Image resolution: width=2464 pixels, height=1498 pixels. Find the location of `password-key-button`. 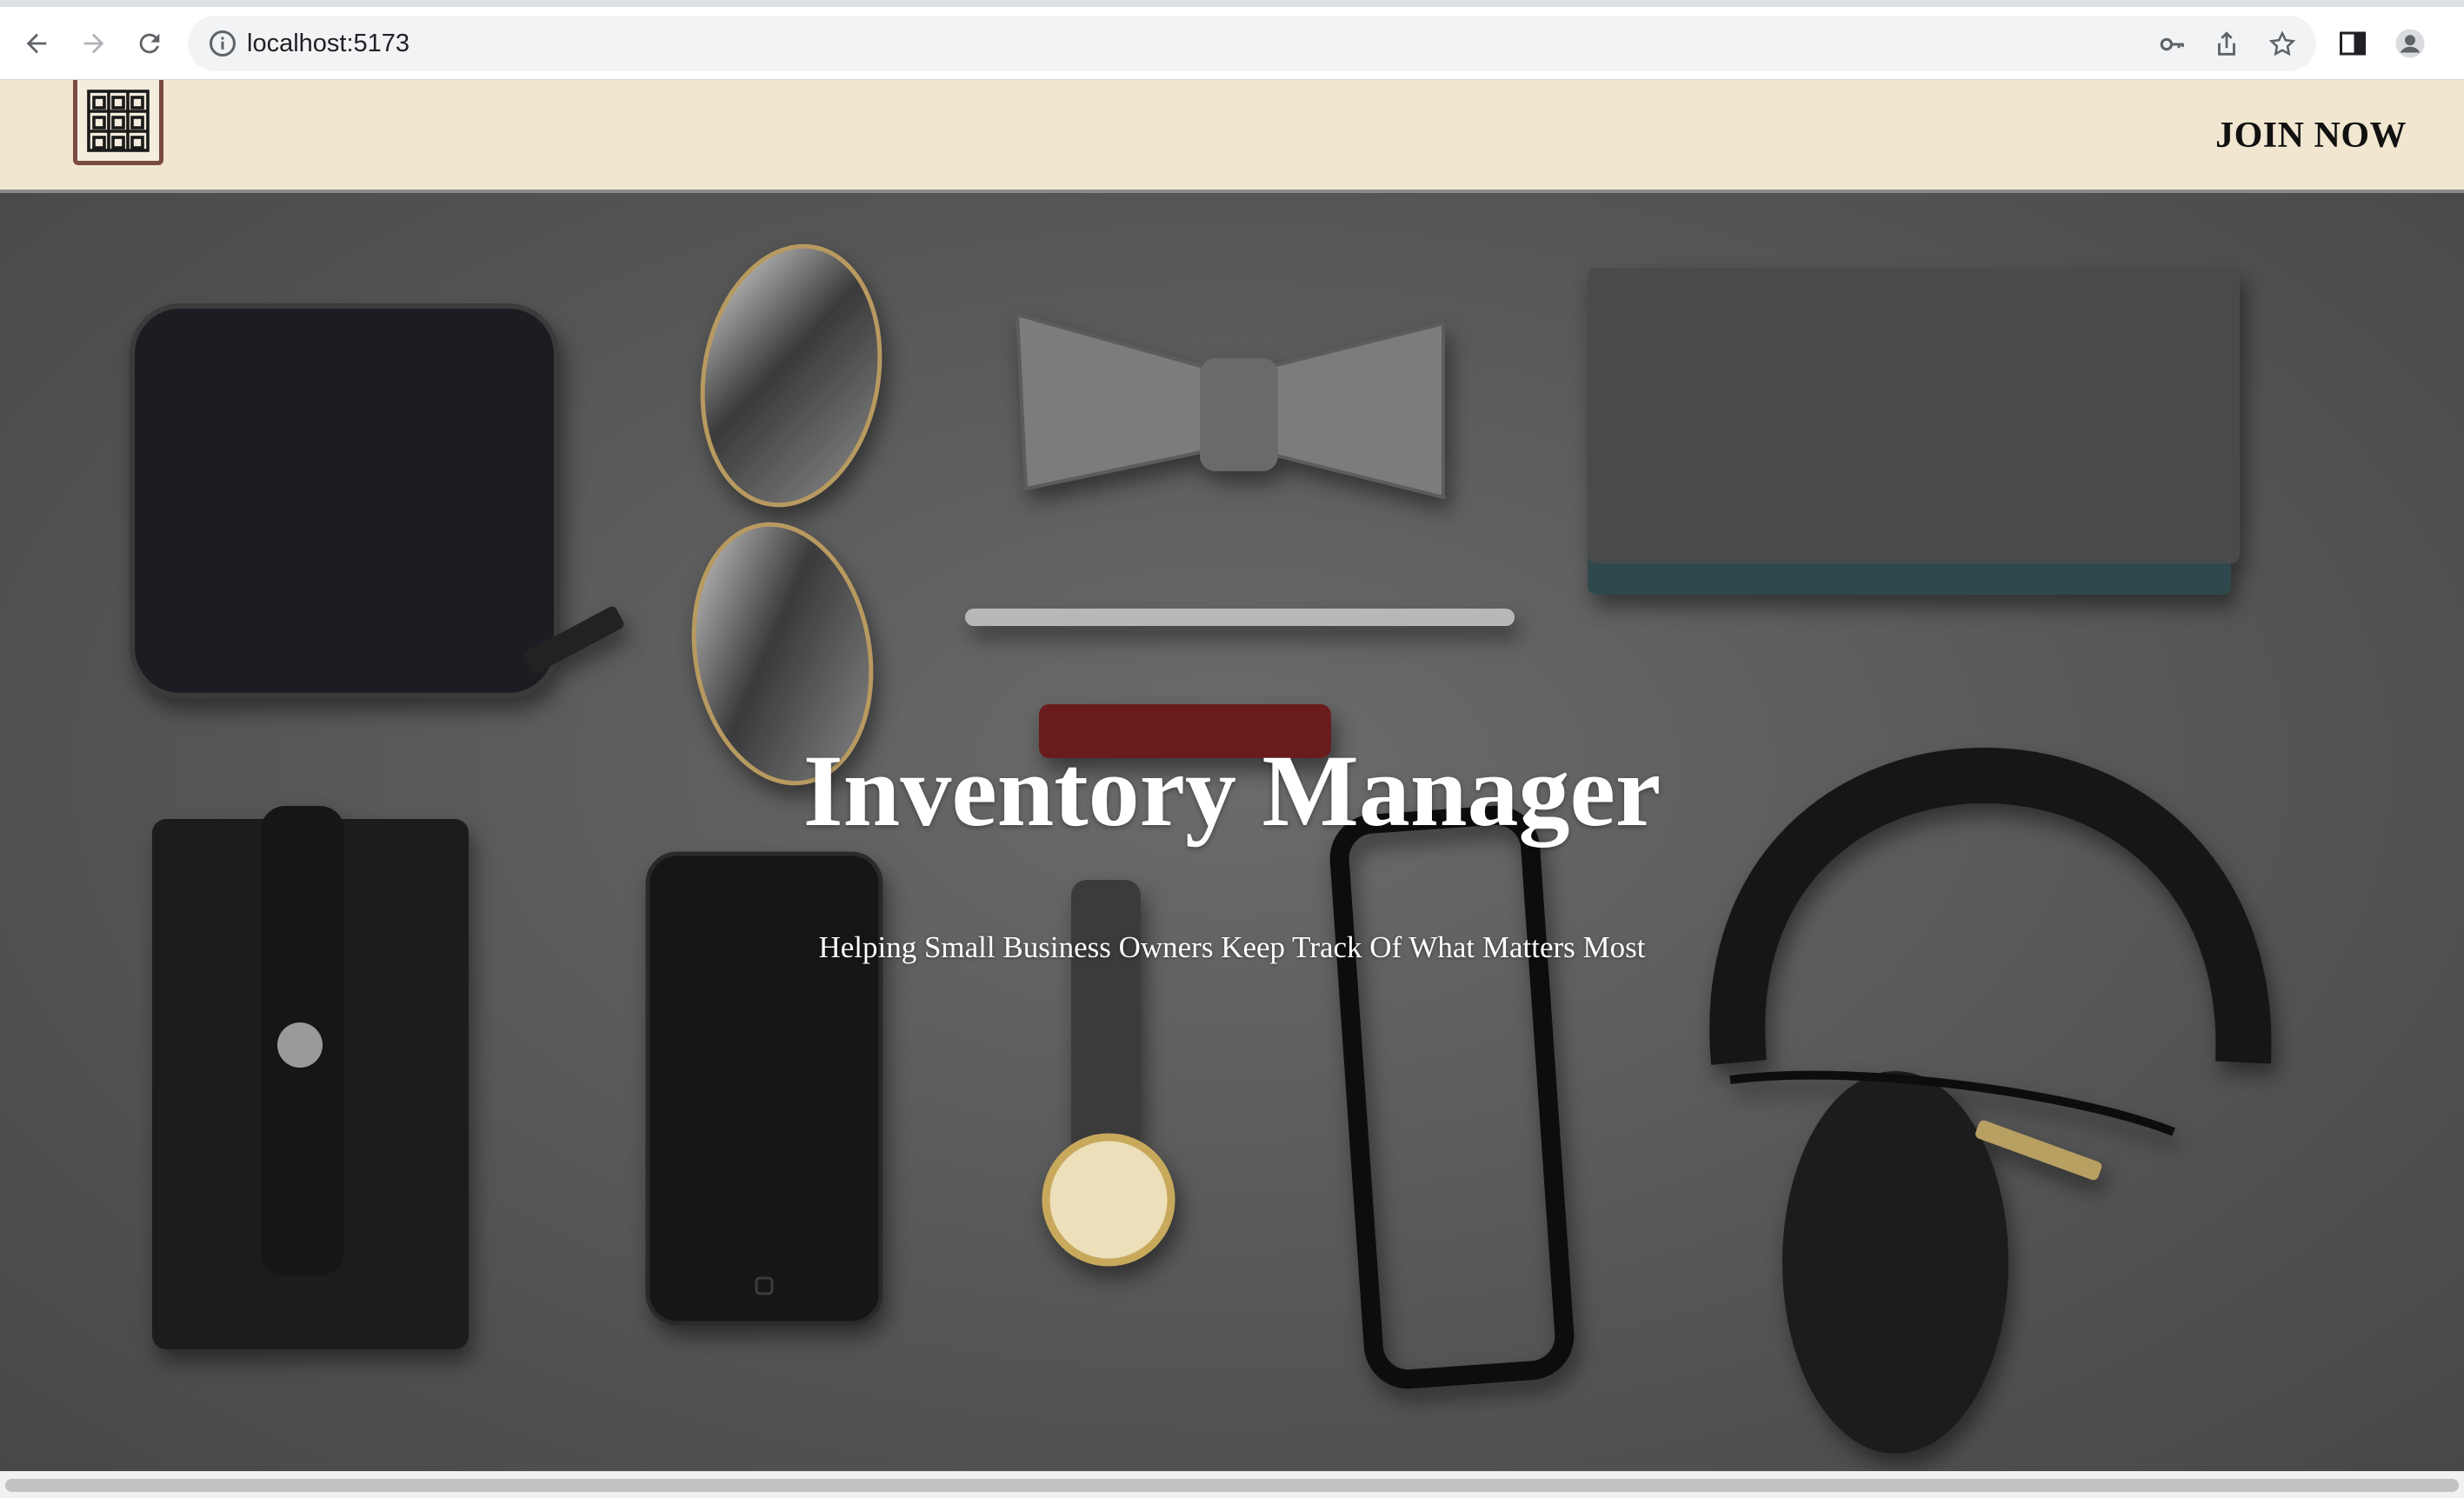

password-key-button is located at coordinates (2172, 44).